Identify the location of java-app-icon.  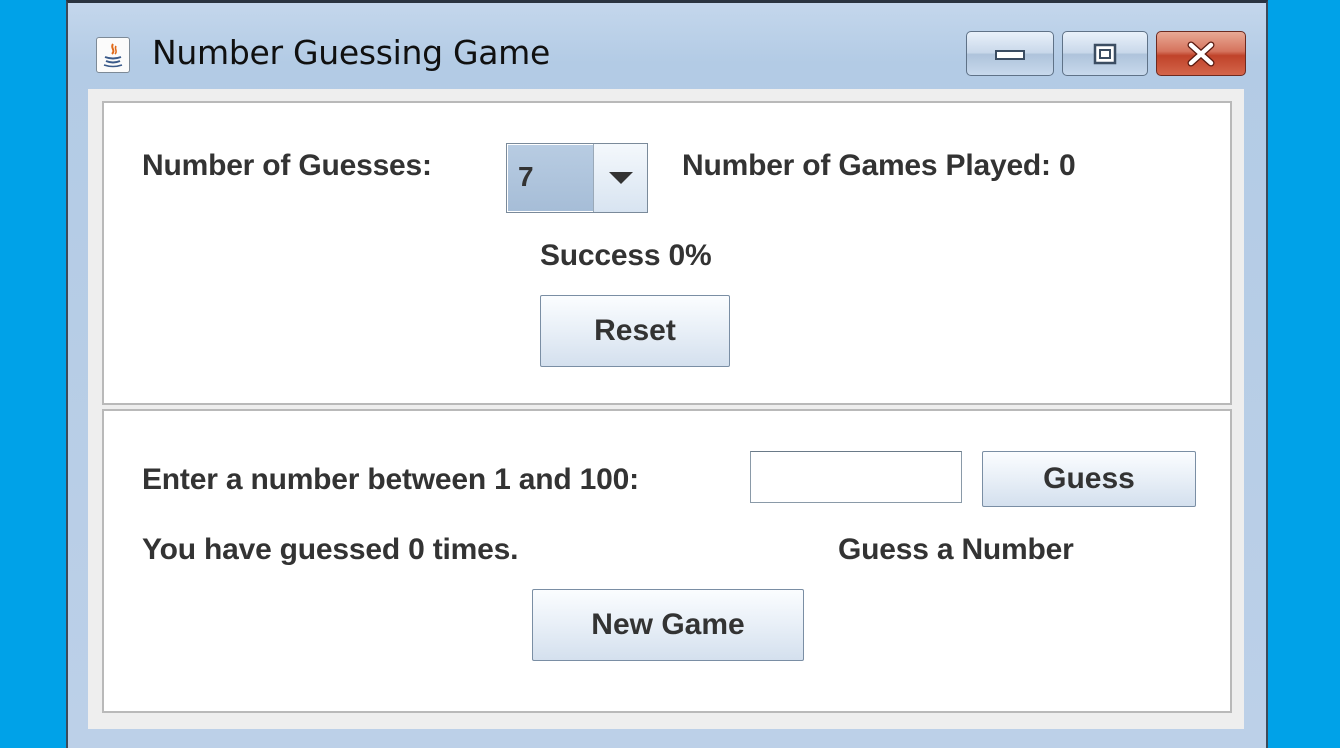
(113, 55).